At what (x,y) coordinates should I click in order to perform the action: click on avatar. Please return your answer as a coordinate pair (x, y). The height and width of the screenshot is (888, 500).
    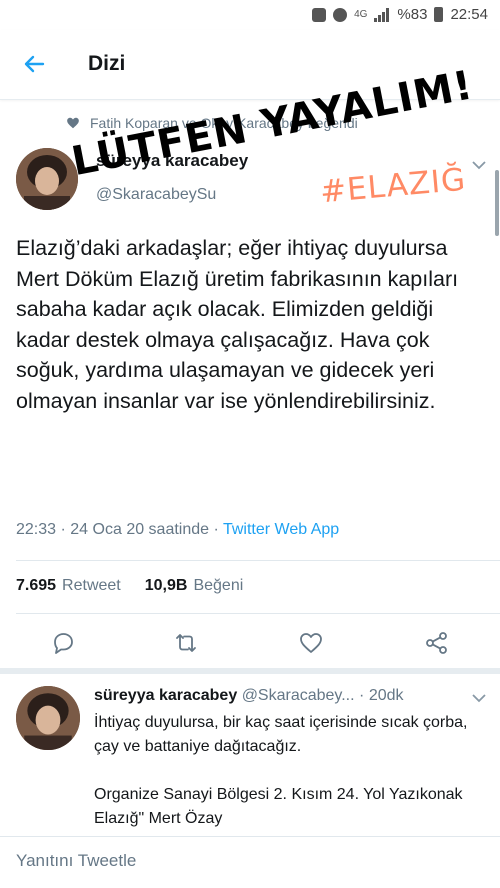
    Looking at the image, I should click on (47, 179).